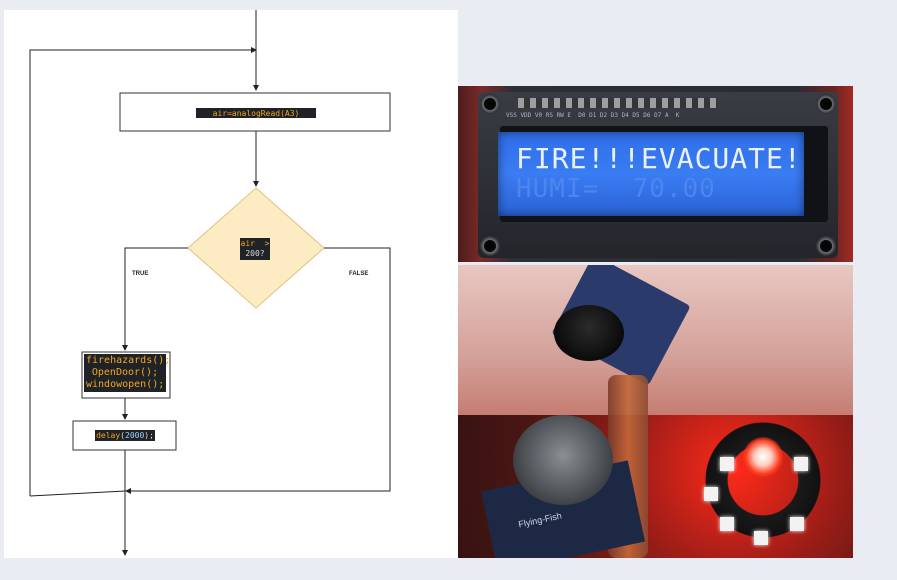  I want to click on action-code: firehazards(); OpenDoor(); windowopen();, so click(127, 373).